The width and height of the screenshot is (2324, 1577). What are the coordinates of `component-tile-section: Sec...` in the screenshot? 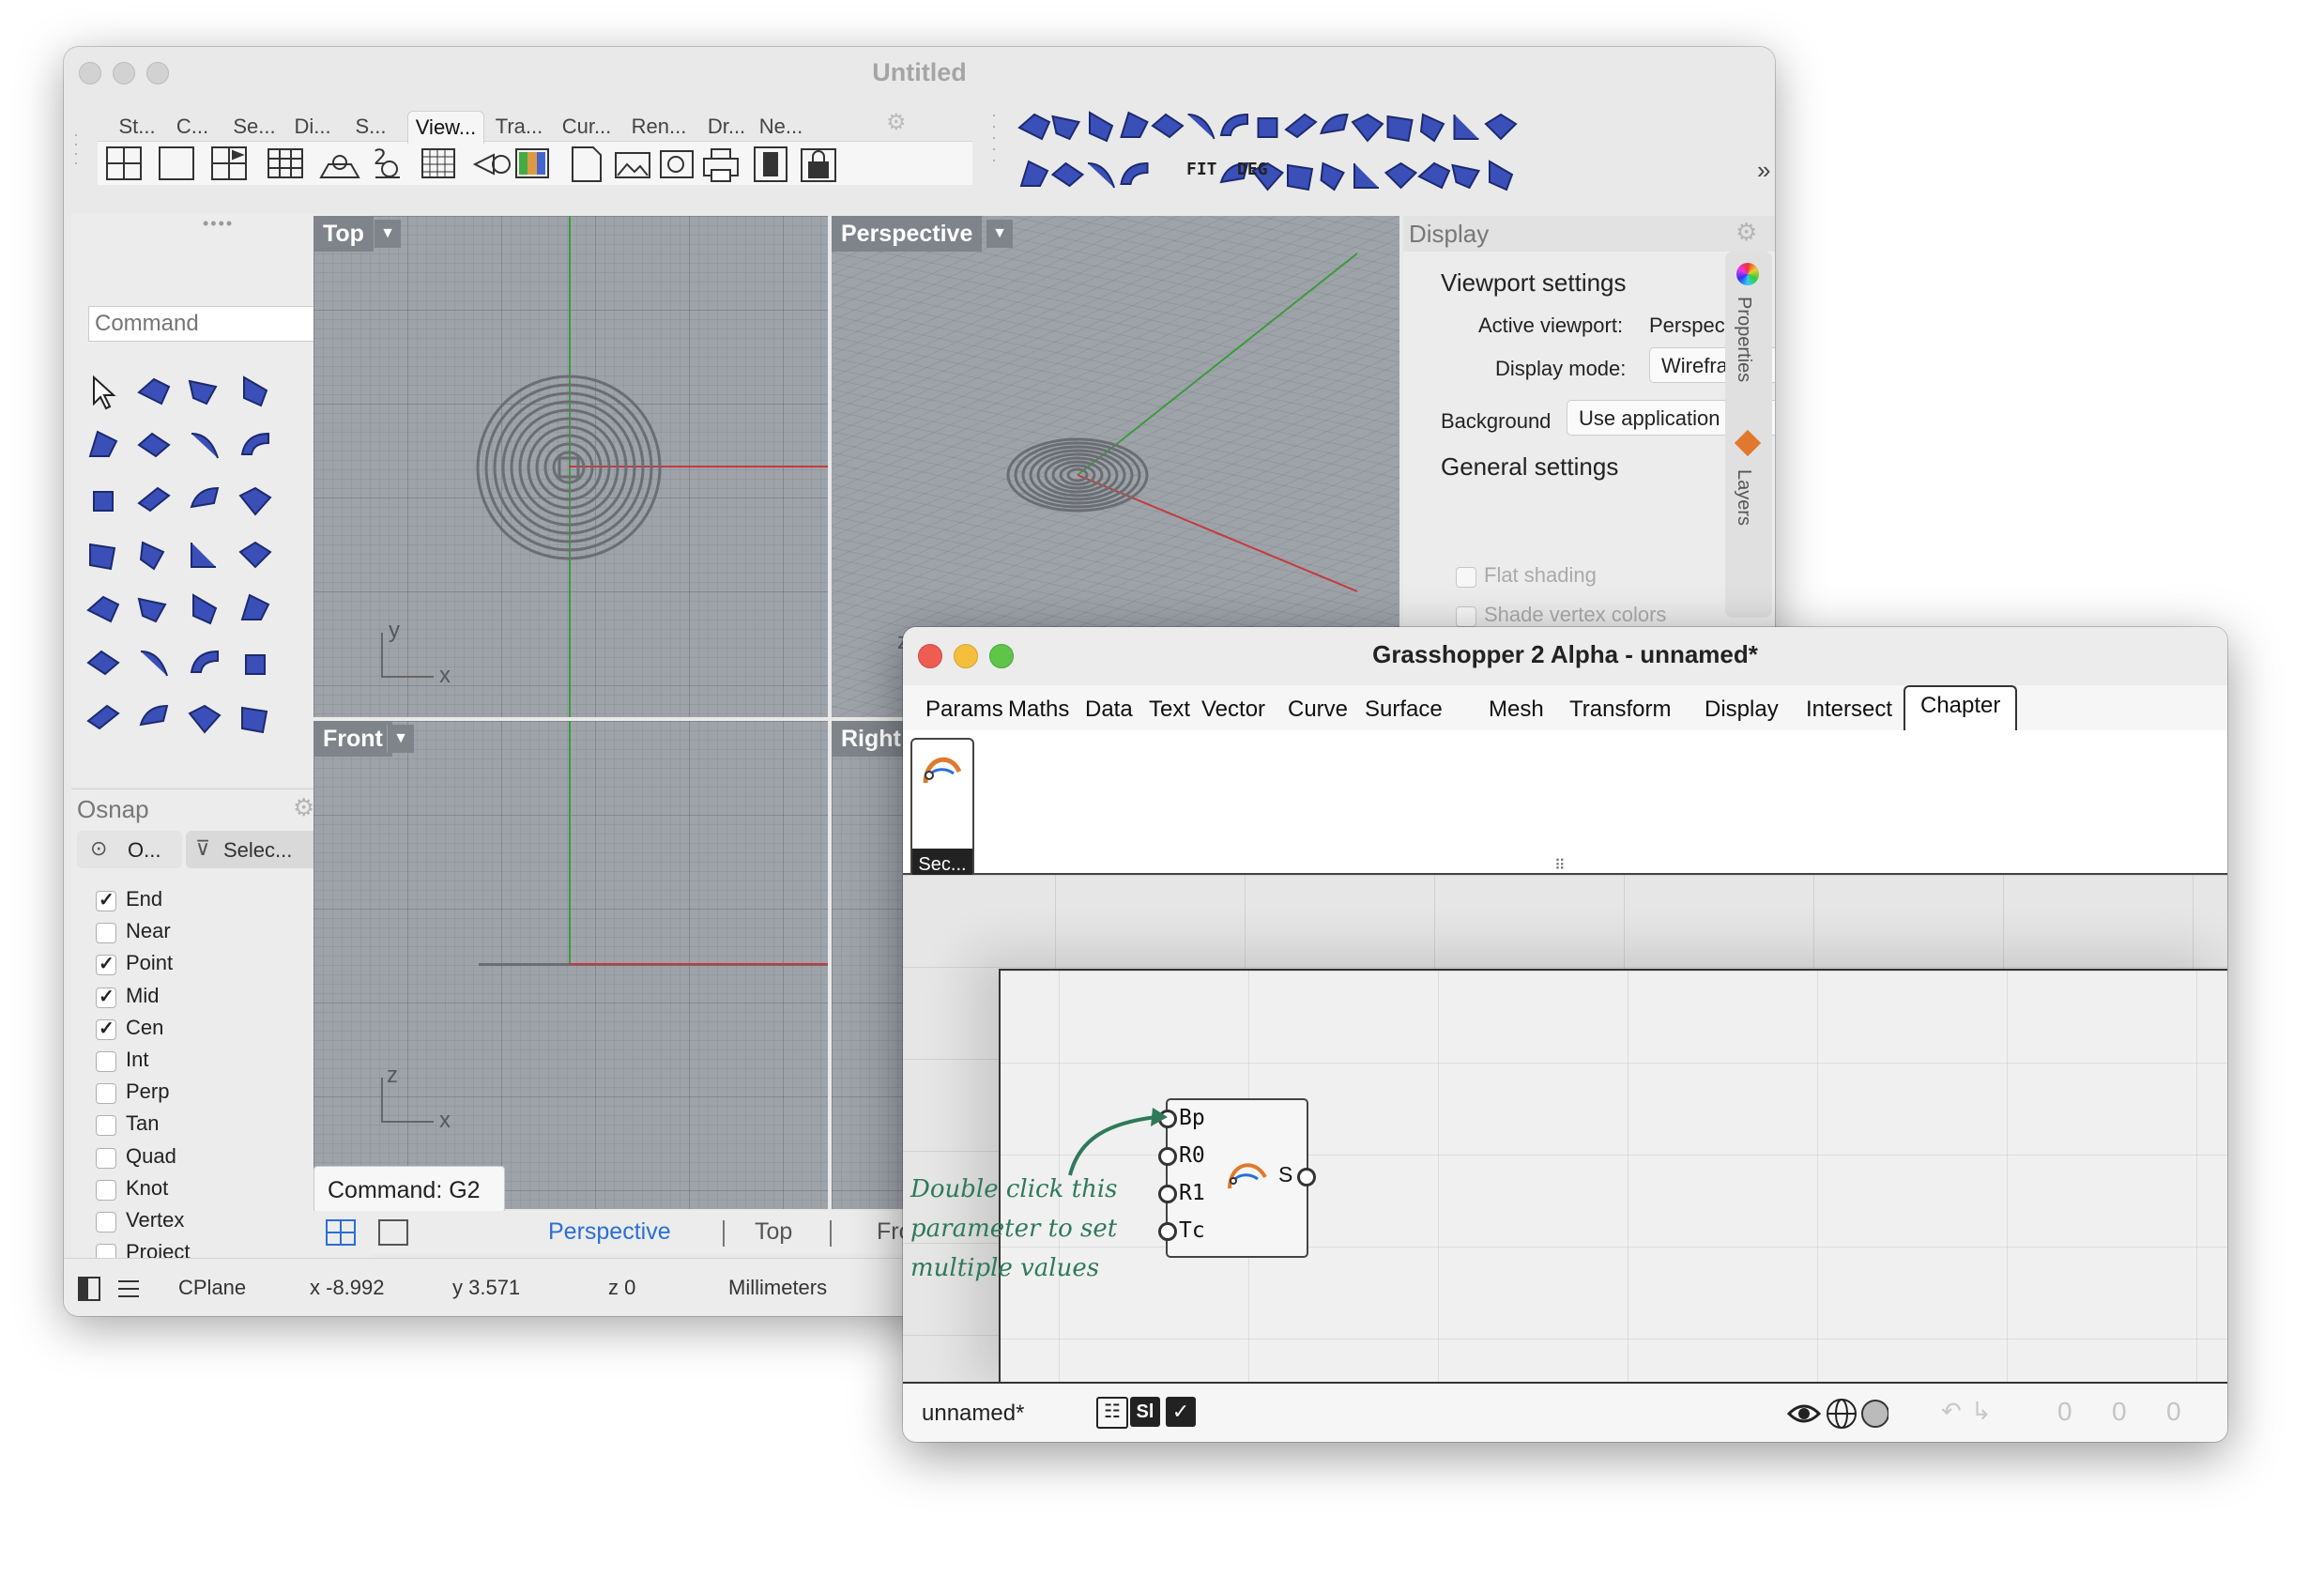 It's located at (942, 810).